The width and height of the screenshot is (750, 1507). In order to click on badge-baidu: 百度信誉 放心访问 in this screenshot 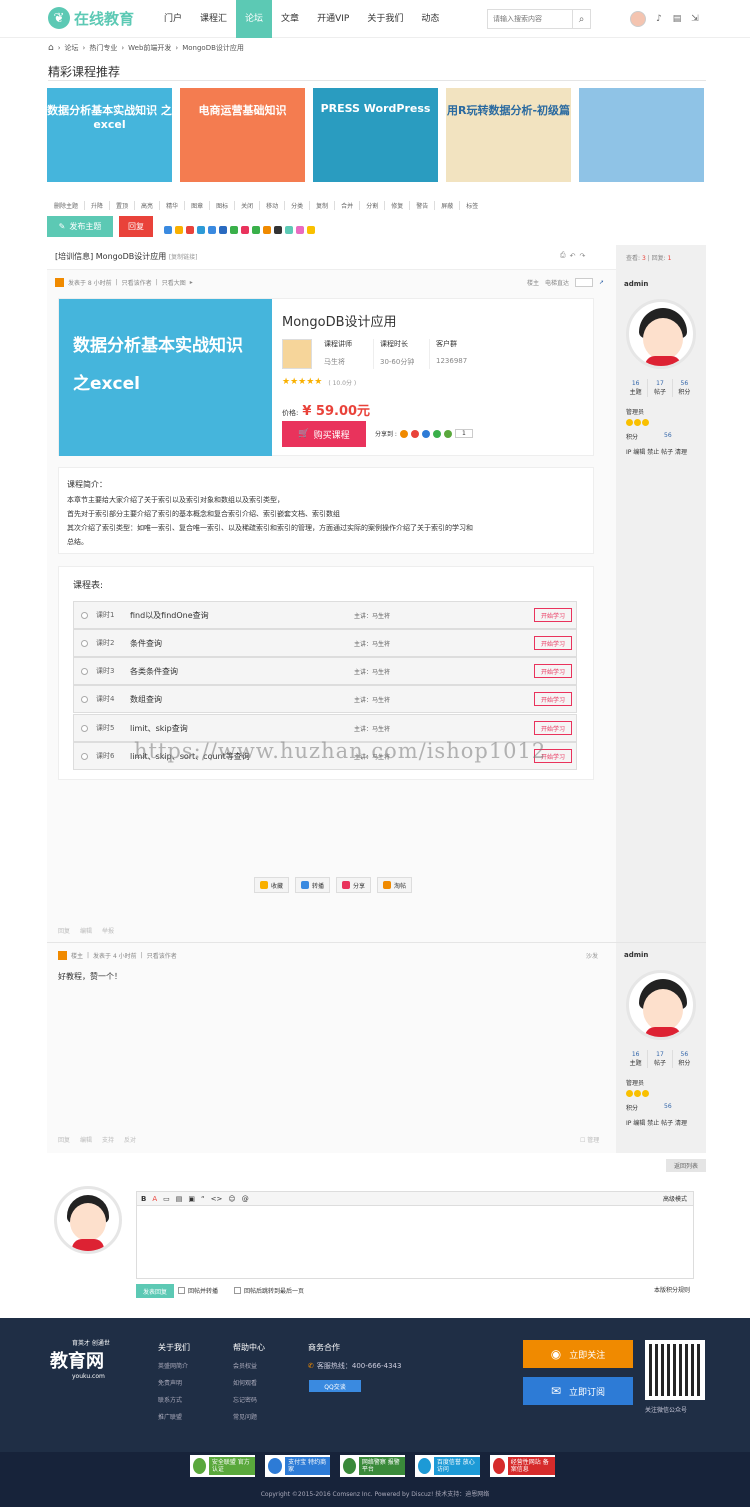, I will do `click(447, 1466)`.